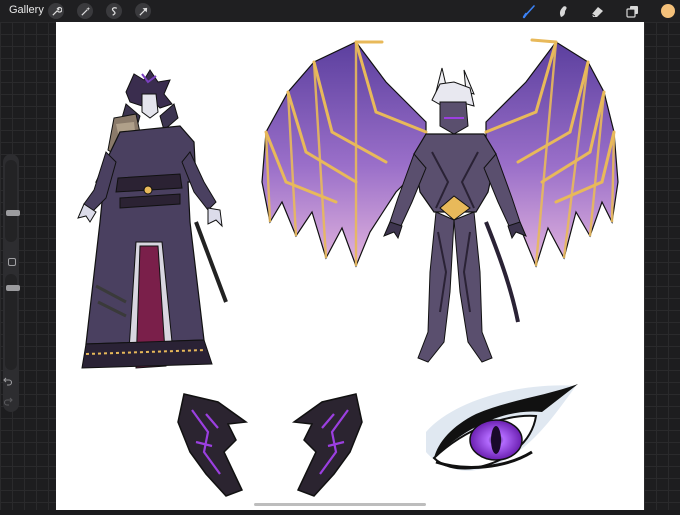  I want to click on armor-piece-left, so click(213, 445).